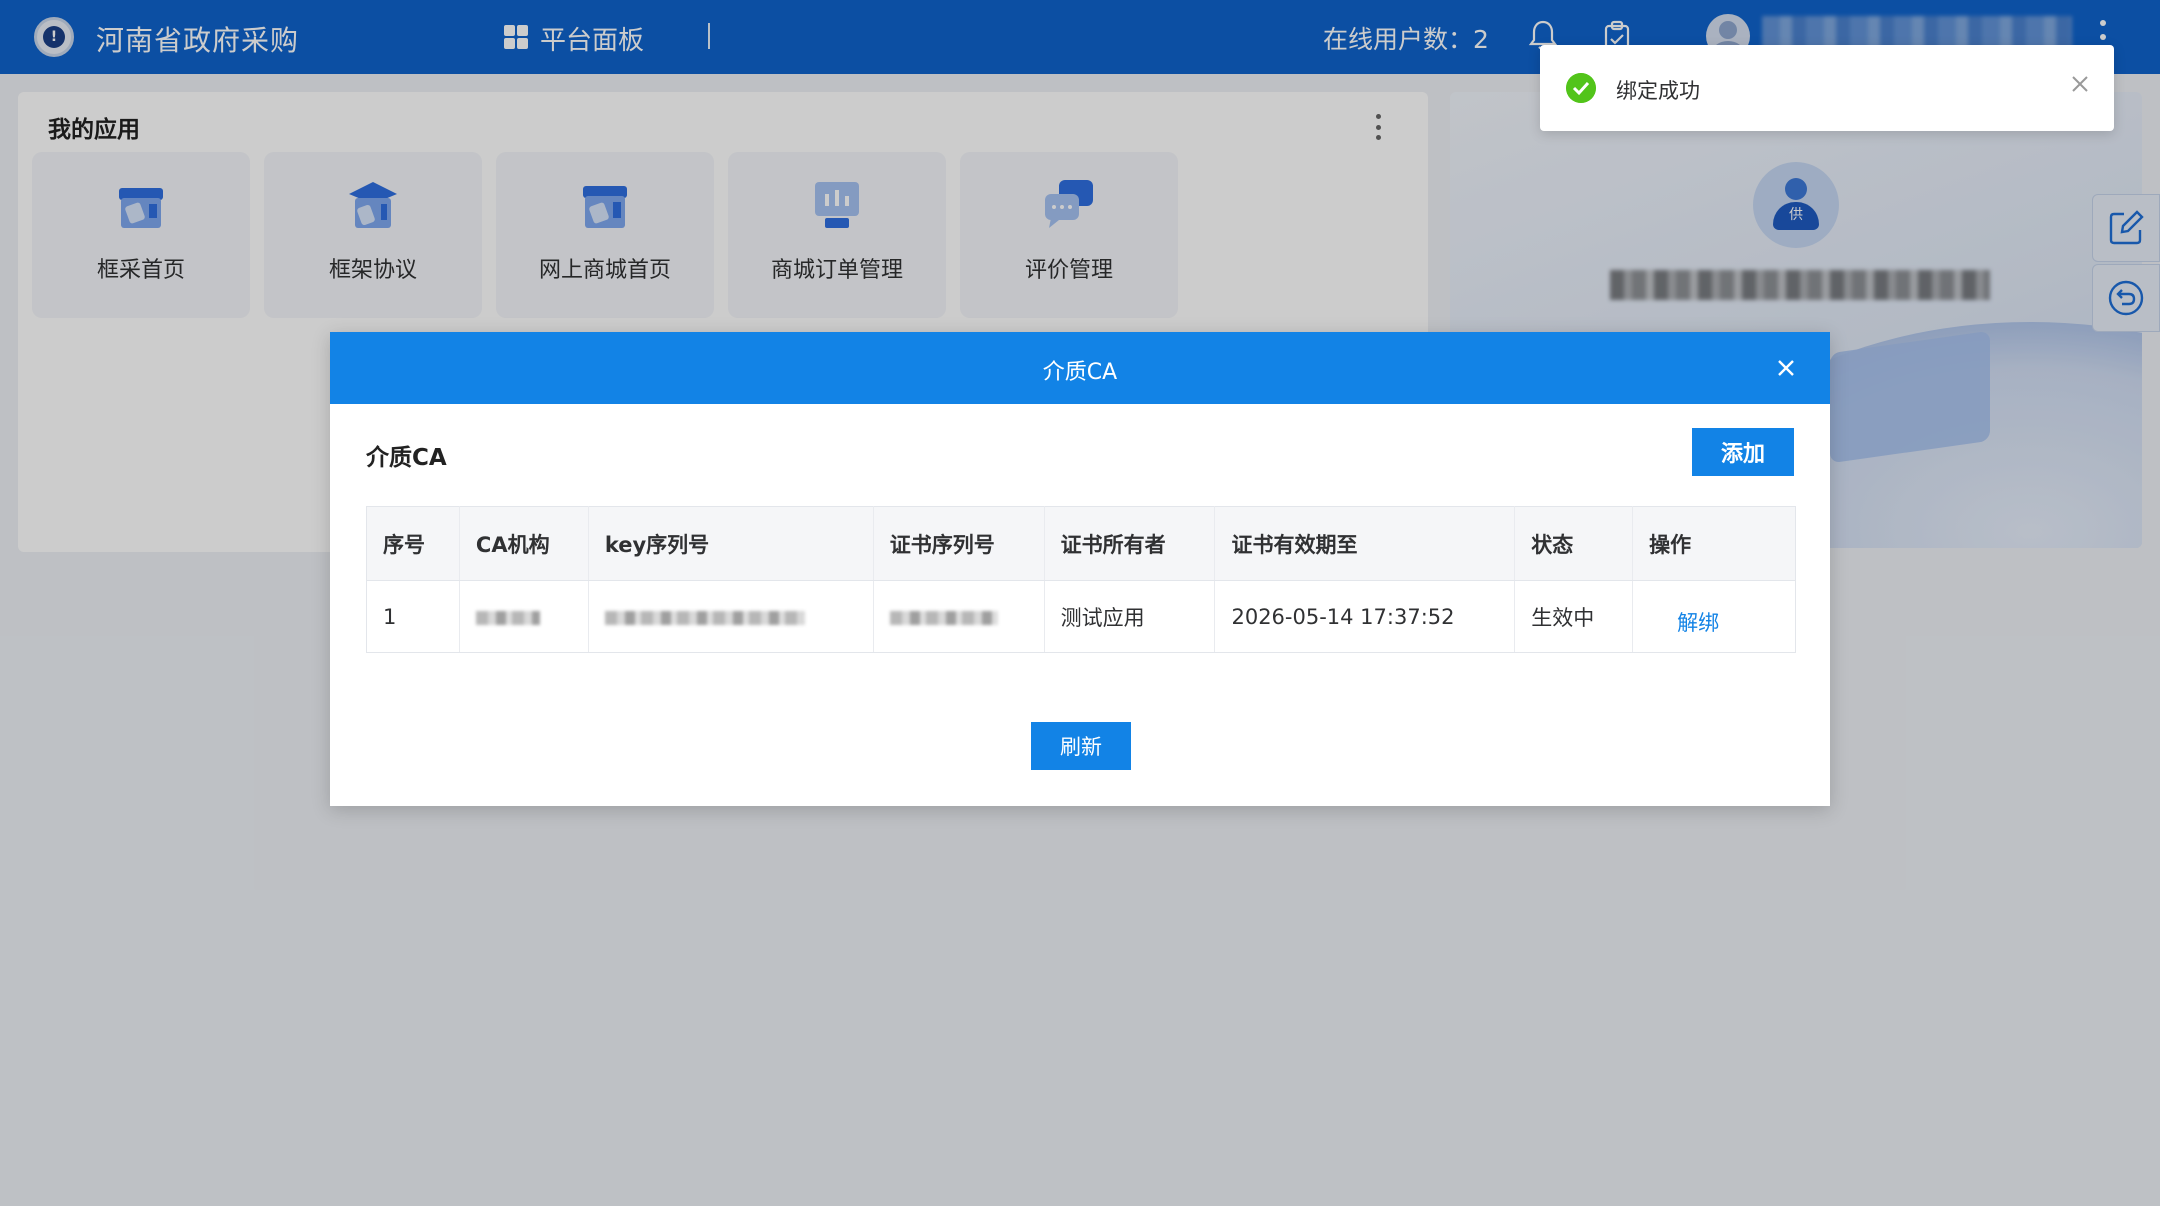 The height and width of the screenshot is (1206, 2160). I want to click on refresh-button: 刷新, so click(1081, 746).